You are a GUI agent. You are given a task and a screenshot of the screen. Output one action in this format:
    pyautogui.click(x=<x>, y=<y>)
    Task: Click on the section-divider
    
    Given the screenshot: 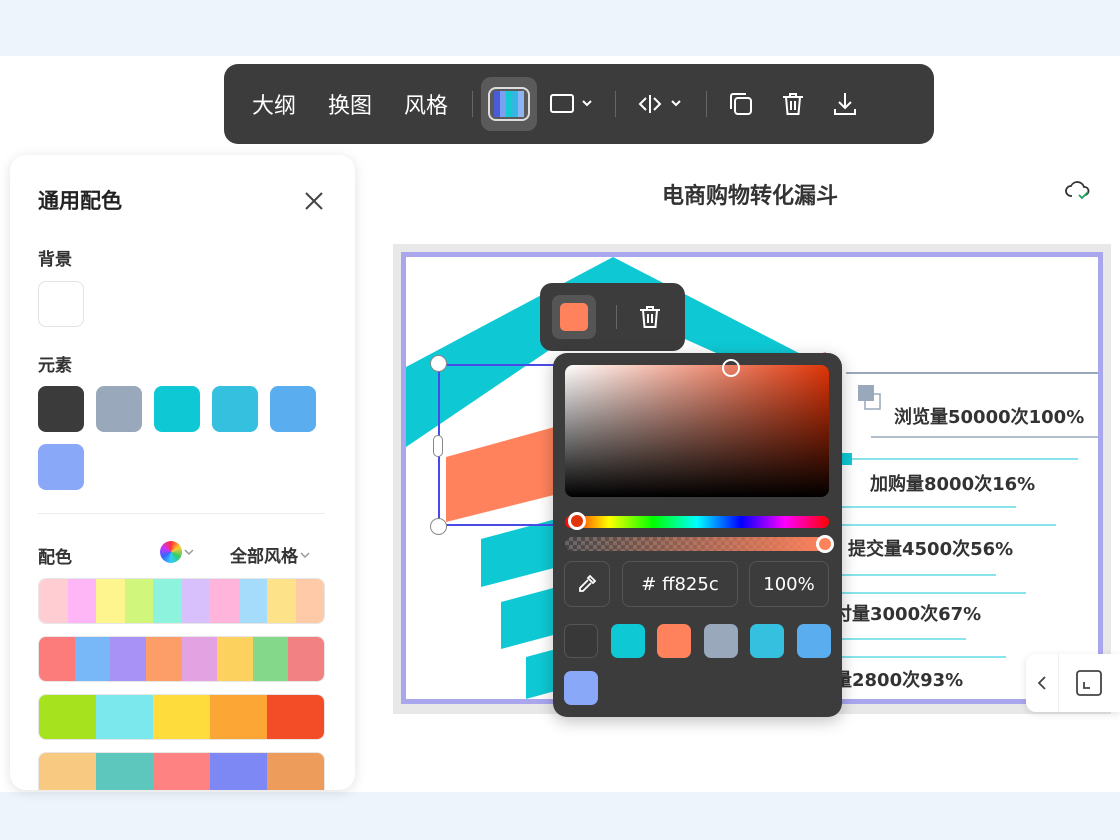 What is the action you would take?
    pyautogui.click(x=181, y=513)
    